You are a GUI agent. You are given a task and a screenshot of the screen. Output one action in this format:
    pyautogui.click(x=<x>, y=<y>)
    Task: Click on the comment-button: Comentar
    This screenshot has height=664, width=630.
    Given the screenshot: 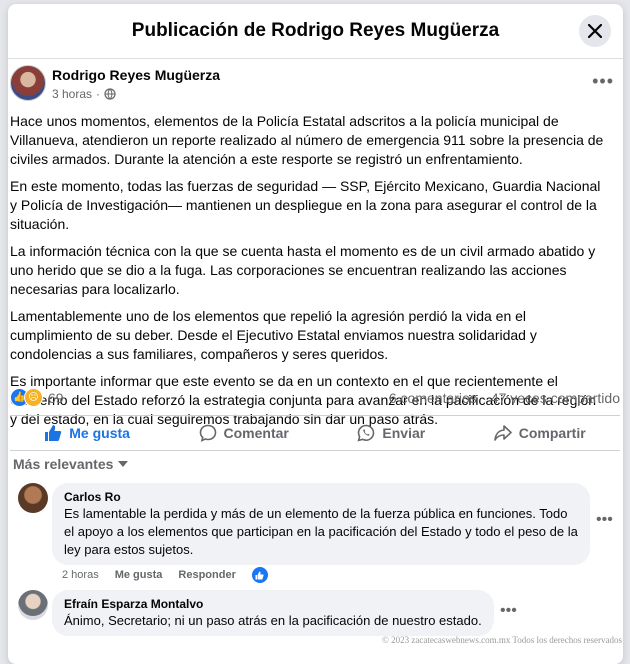 What is the action you would take?
    pyautogui.click(x=244, y=433)
    